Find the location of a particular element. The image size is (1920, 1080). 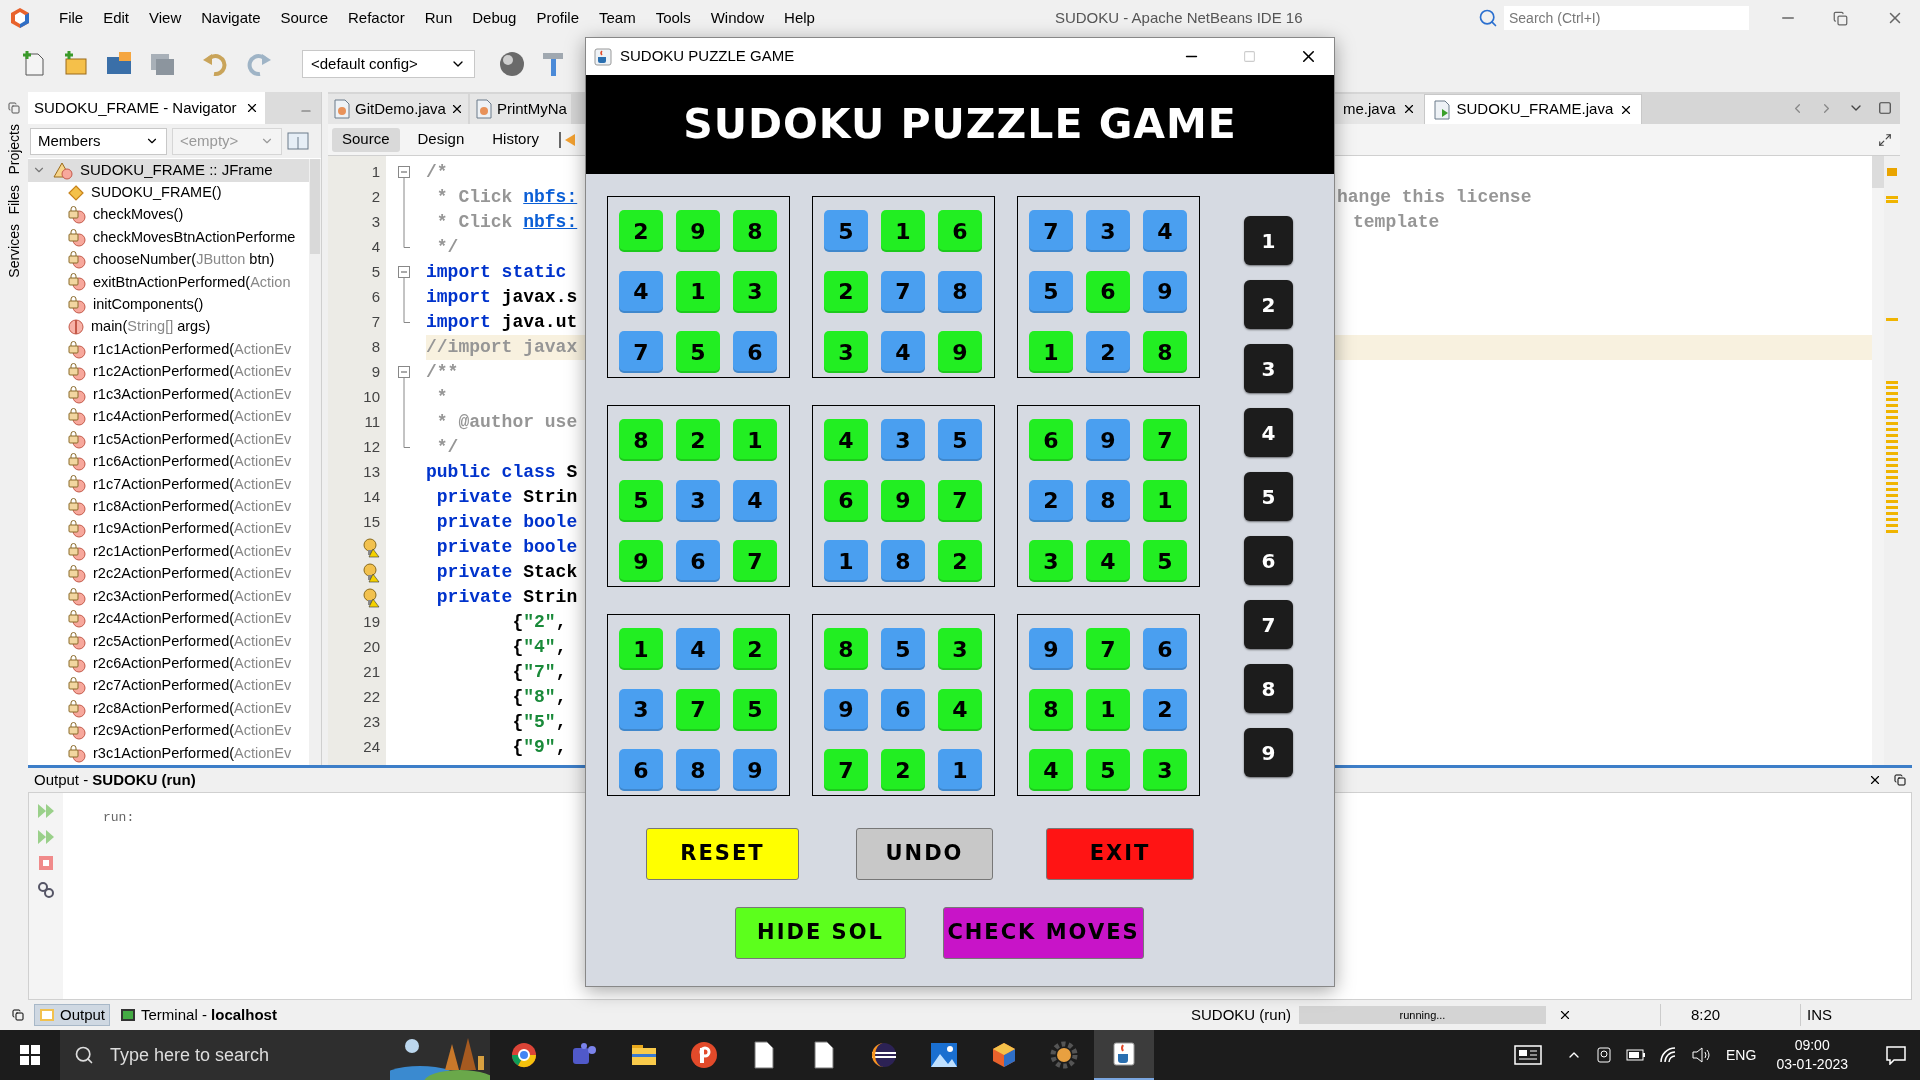

tree-item: r1c9ActionPerformed(ActionEv is located at coordinates (168, 529).